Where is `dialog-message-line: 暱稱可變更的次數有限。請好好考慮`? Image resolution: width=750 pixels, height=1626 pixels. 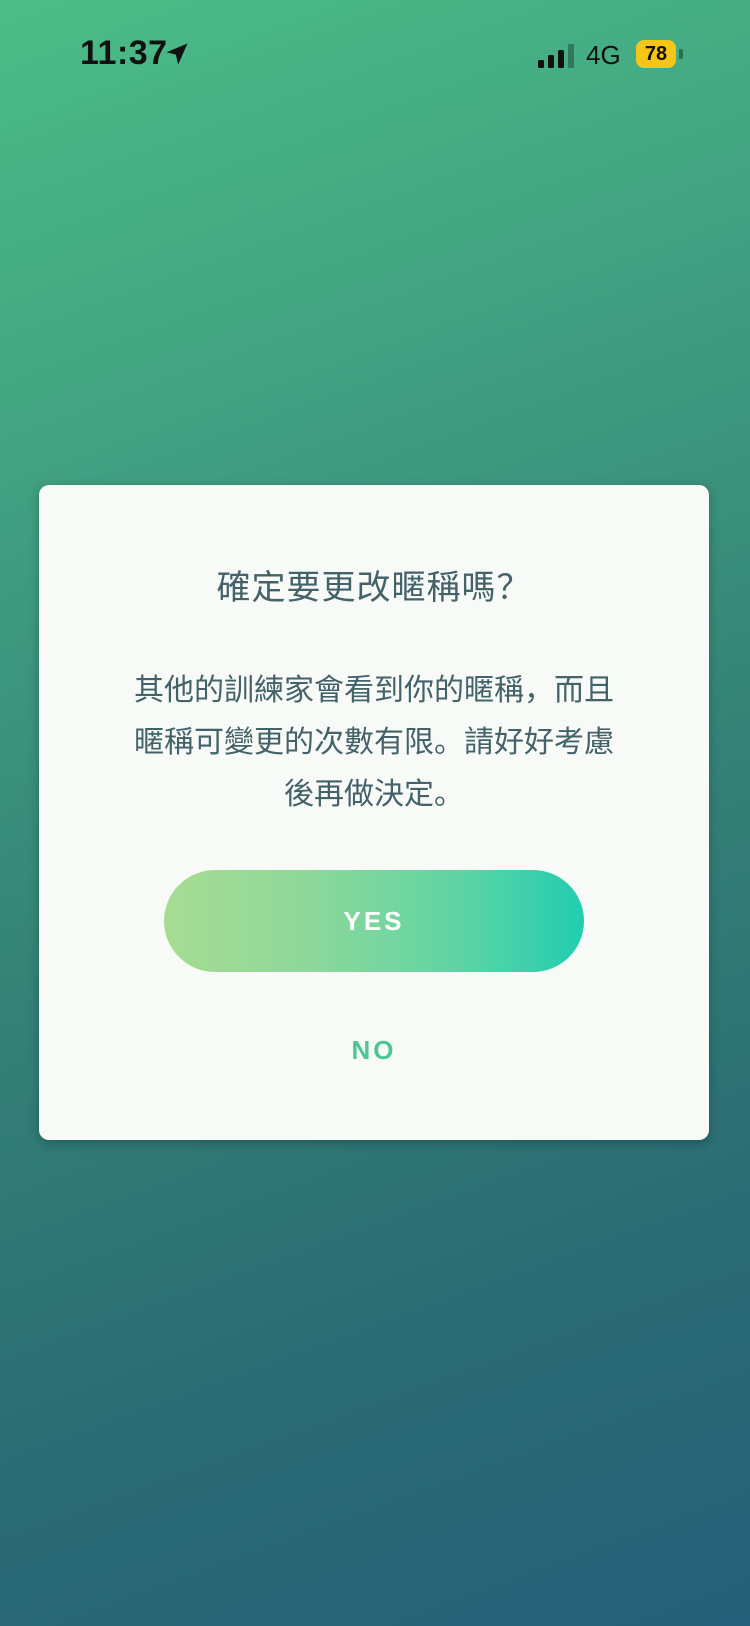 dialog-message-line: 暱稱可變更的次數有限。請好好考慮 is located at coordinates (374, 742).